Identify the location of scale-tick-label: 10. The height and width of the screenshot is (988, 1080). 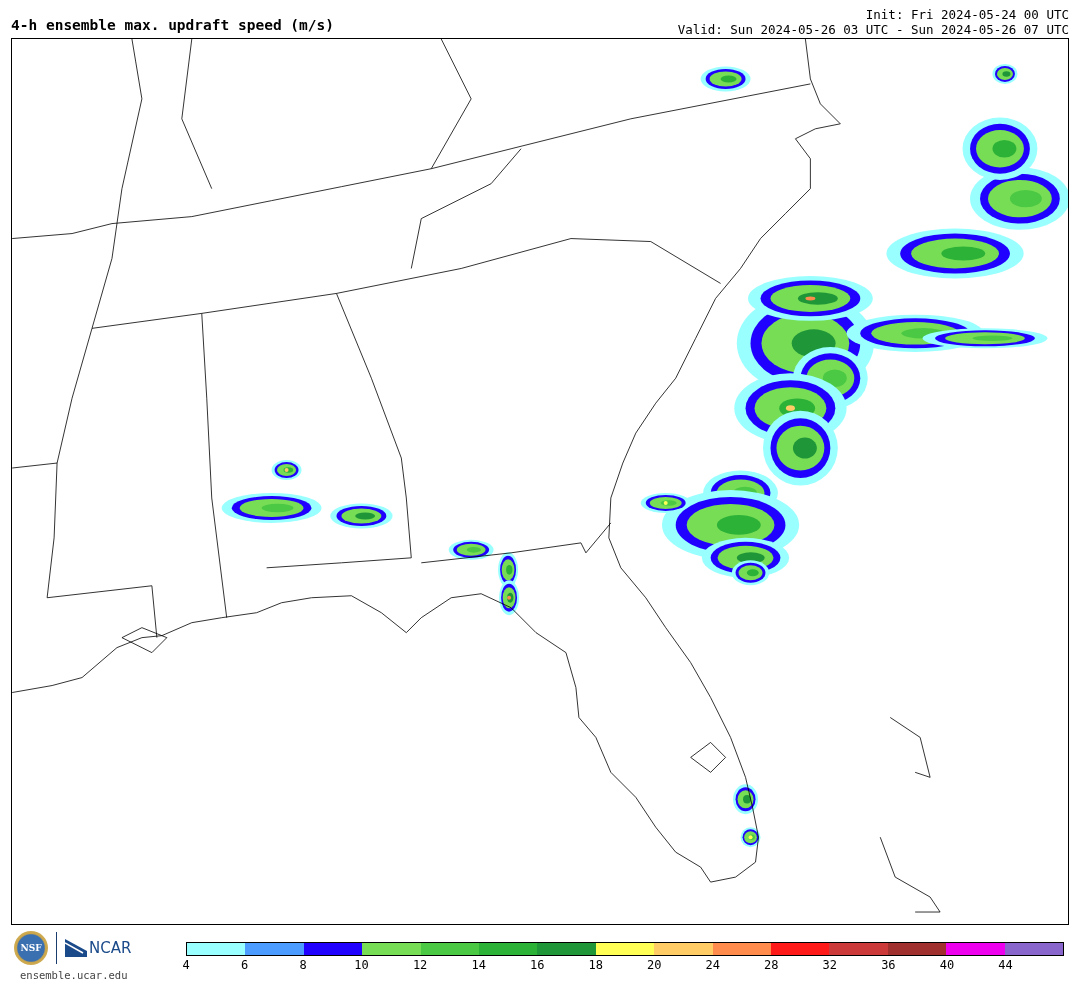
(361, 965).